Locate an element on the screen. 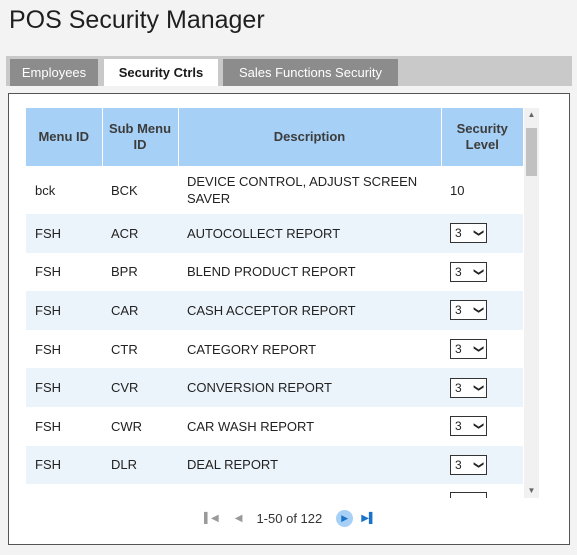 This screenshot has height=555, width=577. cell-sub-menu-id: BPR is located at coordinates (140, 272).